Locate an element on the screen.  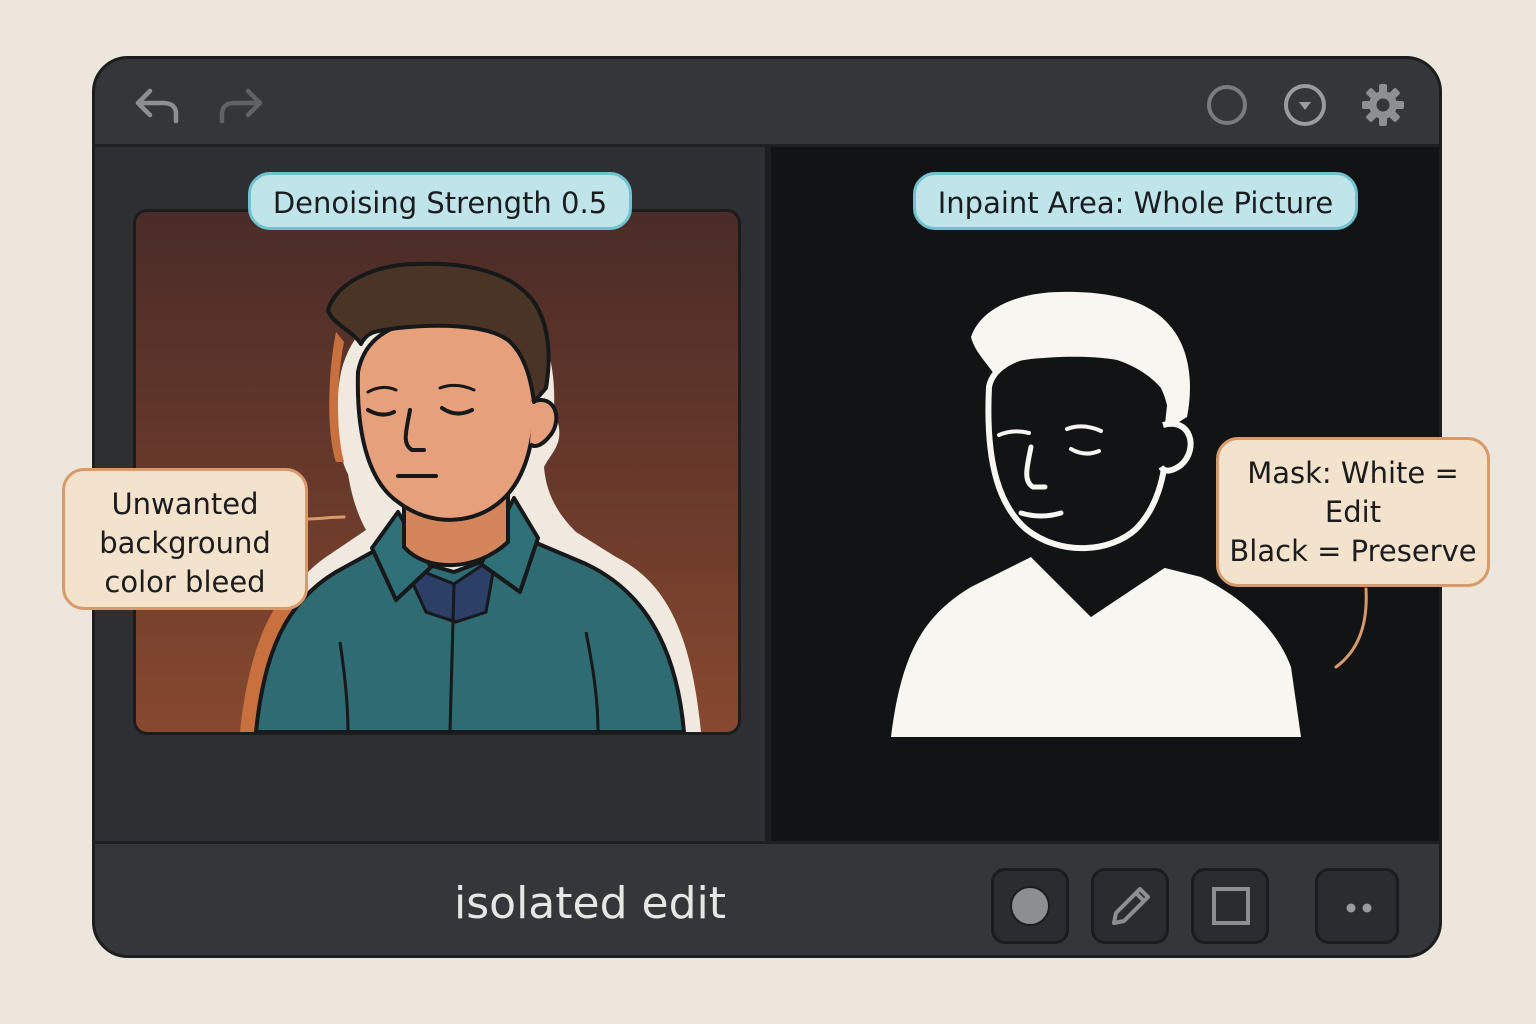
callout-line: Black = Preserve is located at coordinates (1353, 551).